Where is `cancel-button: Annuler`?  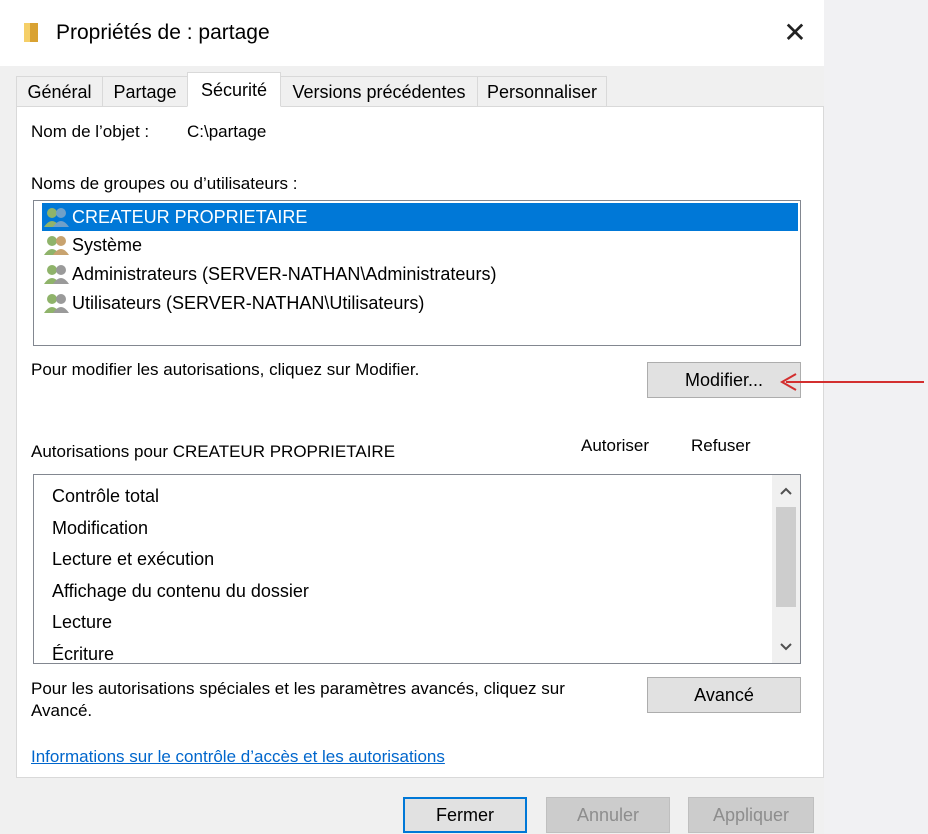 cancel-button: Annuler is located at coordinates (608, 815).